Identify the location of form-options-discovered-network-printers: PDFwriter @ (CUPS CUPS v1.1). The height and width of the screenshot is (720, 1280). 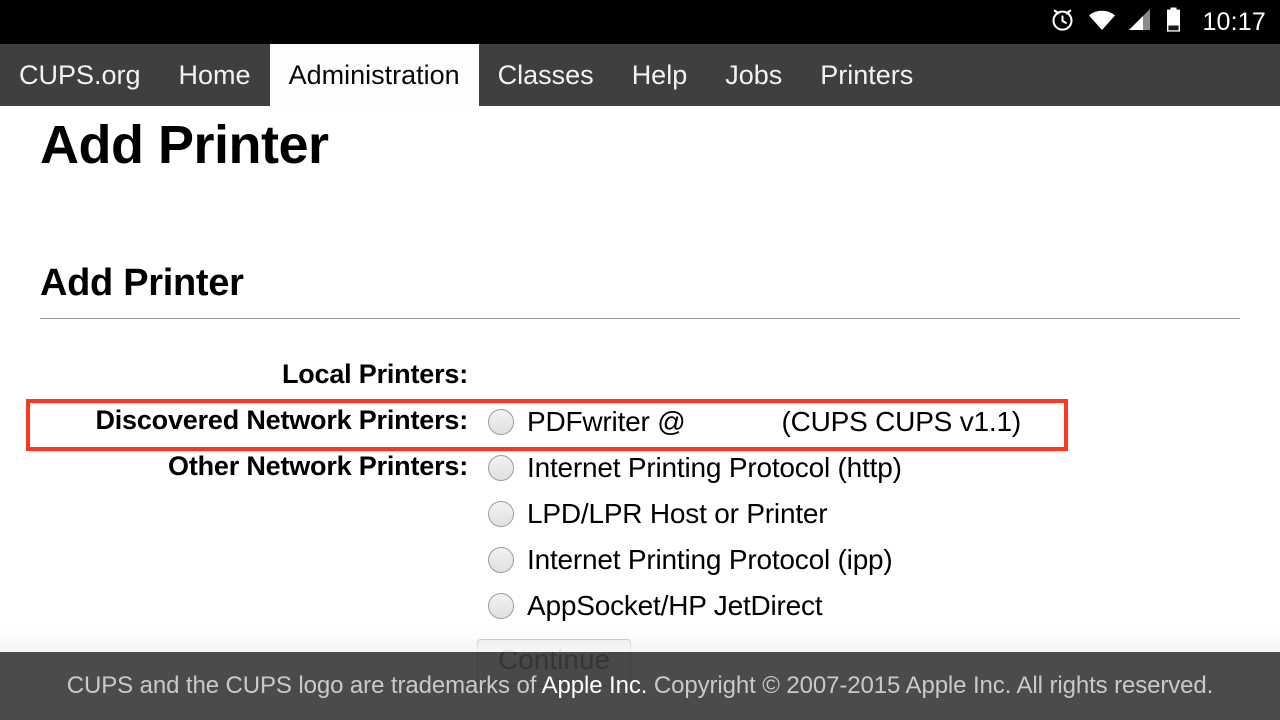
(874, 422).